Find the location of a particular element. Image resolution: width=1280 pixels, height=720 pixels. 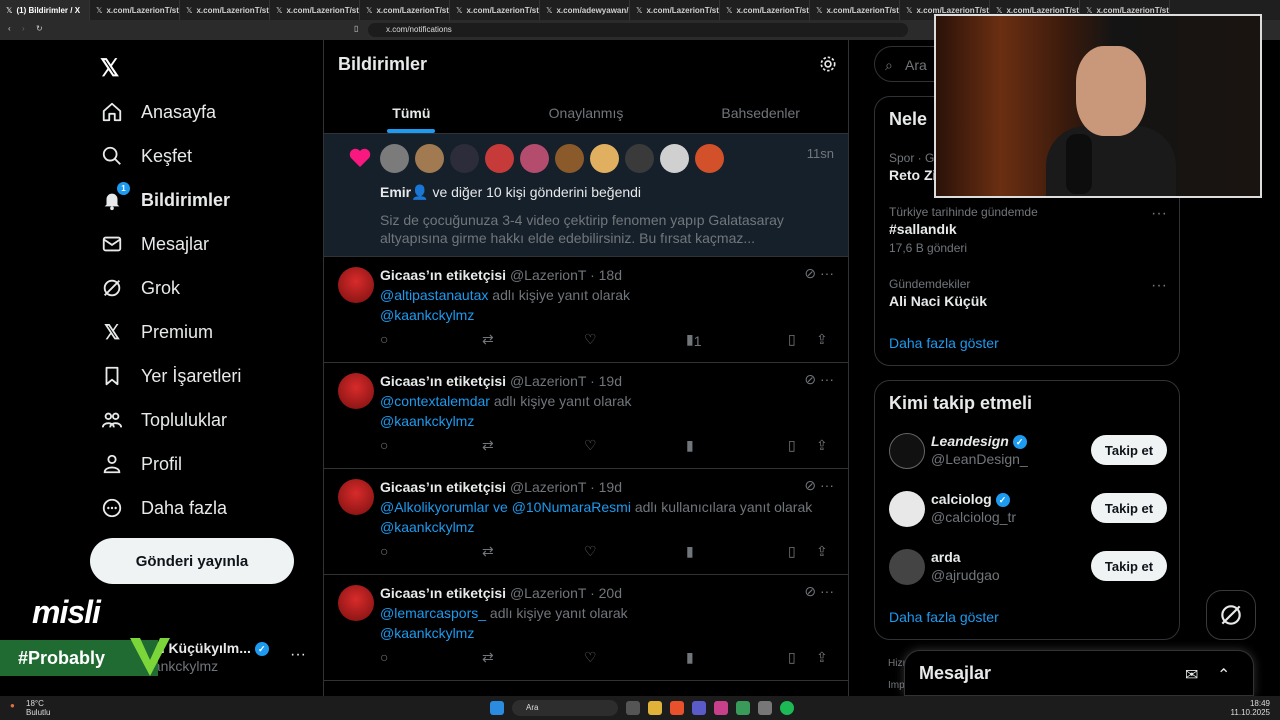

nav-item-messages: Mesajlar is located at coordinates (170, 244).